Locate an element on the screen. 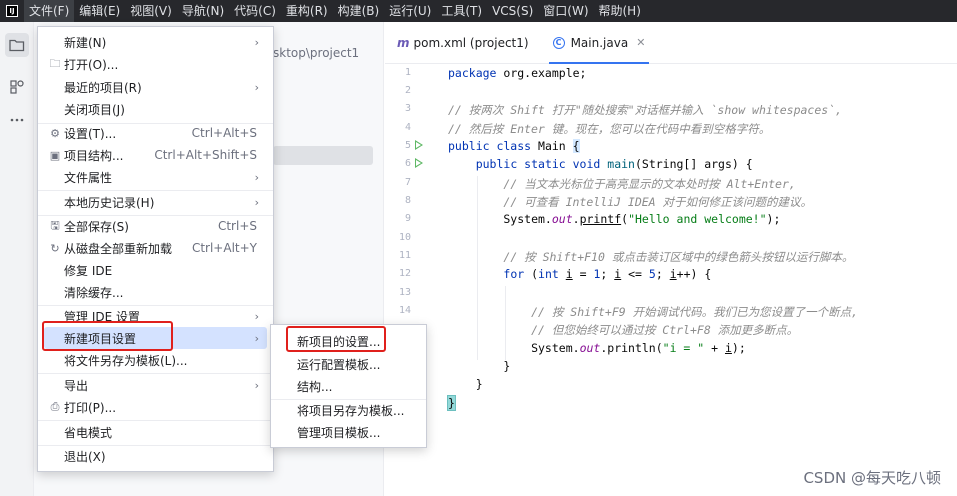 The width and height of the screenshot is (957, 496). line-number: 6 is located at coordinates (407, 163).